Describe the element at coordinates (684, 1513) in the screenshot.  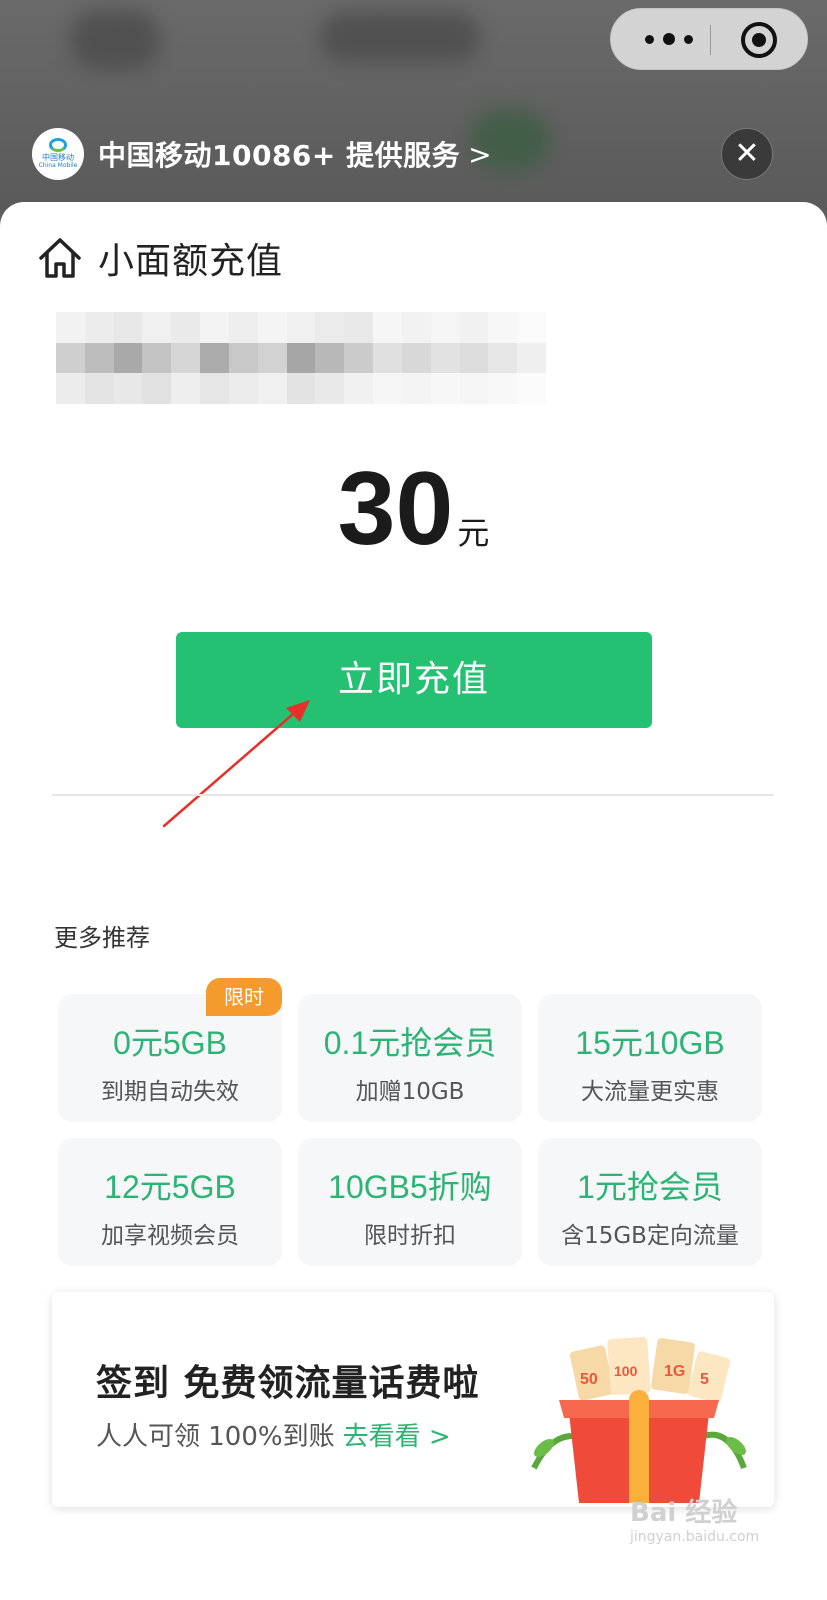
I see `watermark-text: Bai 经验` at that location.